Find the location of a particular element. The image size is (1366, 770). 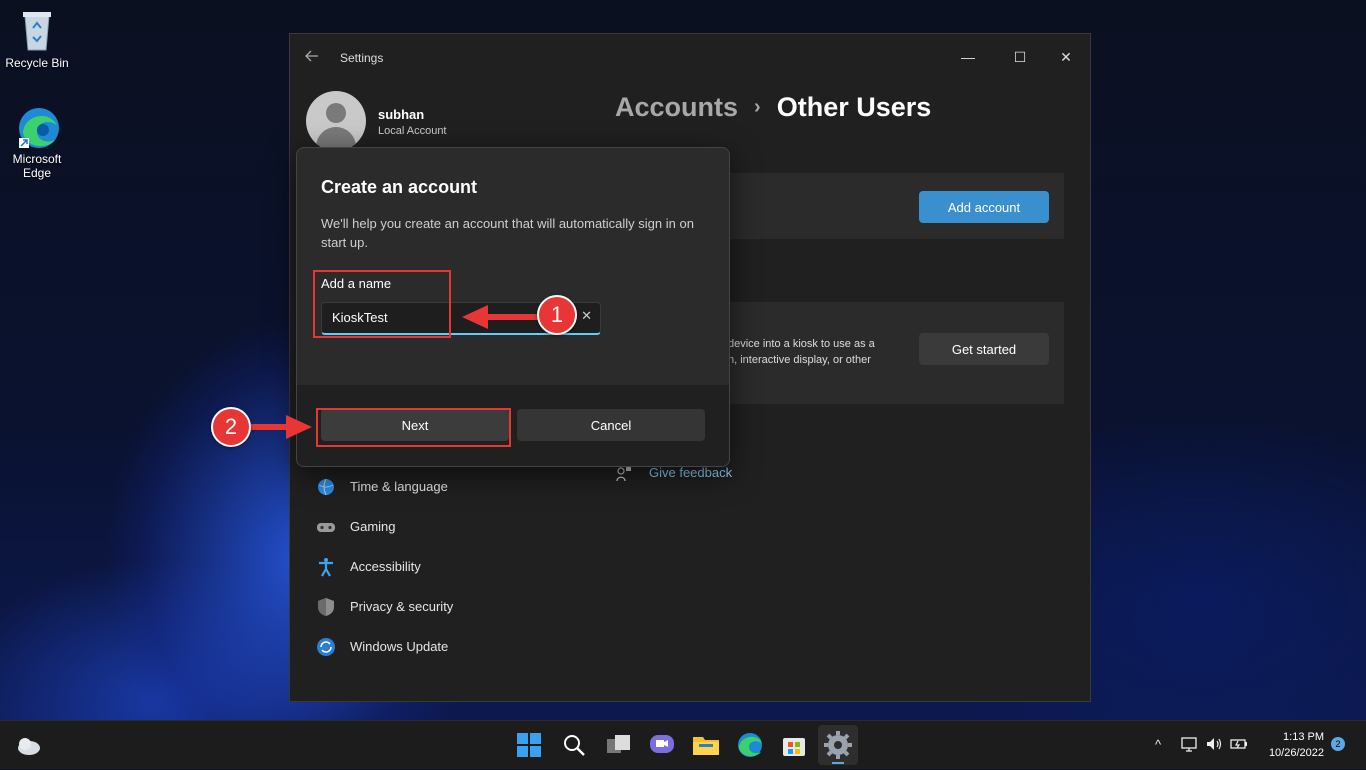

clear-icon: ✕ is located at coordinates (586, 316).